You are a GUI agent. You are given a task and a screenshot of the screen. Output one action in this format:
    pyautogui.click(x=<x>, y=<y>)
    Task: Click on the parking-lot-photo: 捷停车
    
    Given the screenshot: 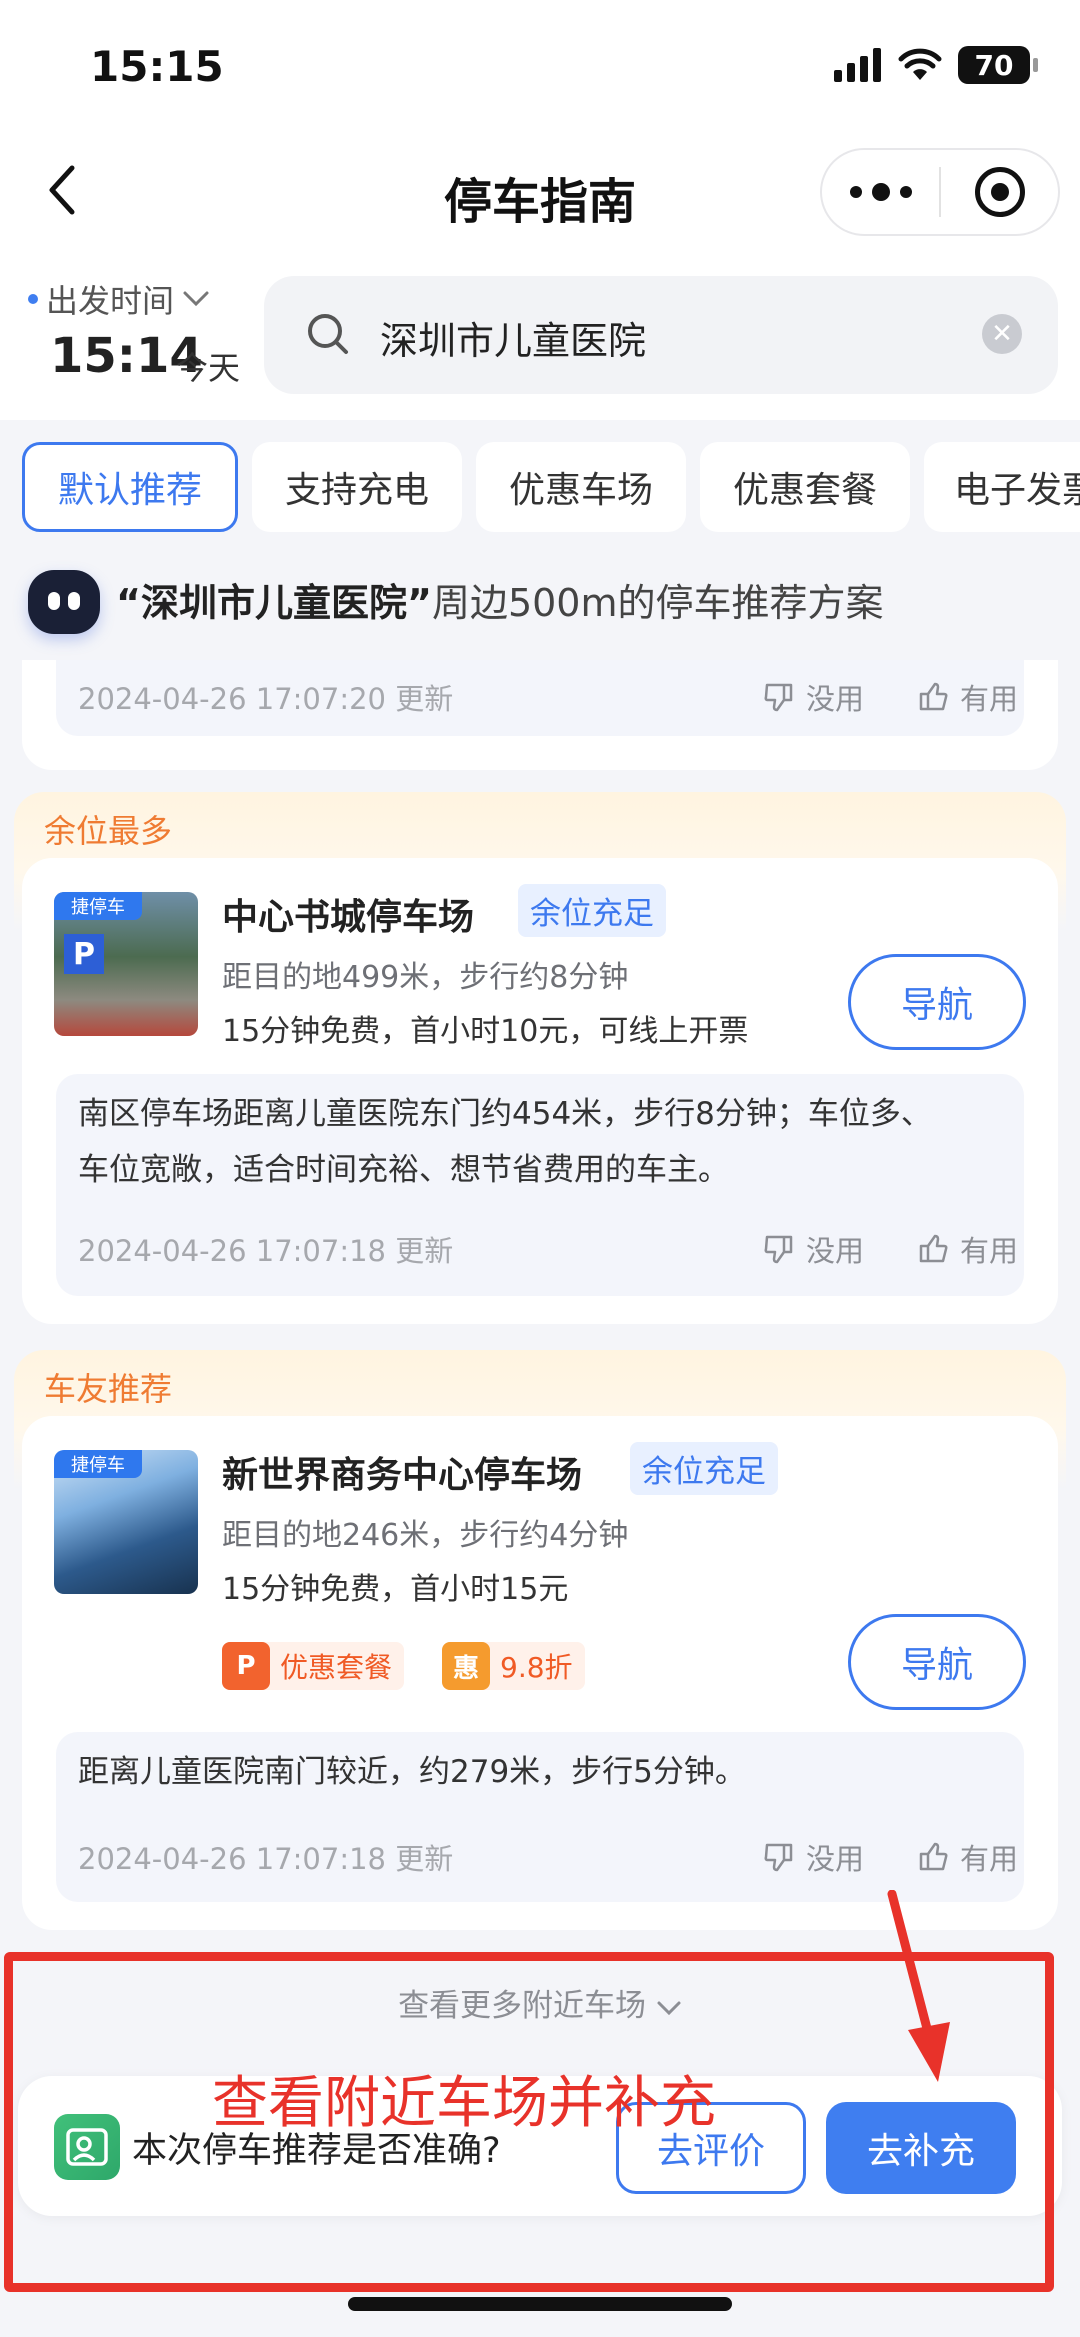 What is the action you would take?
    pyautogui.click(x=126, y=1522)
    